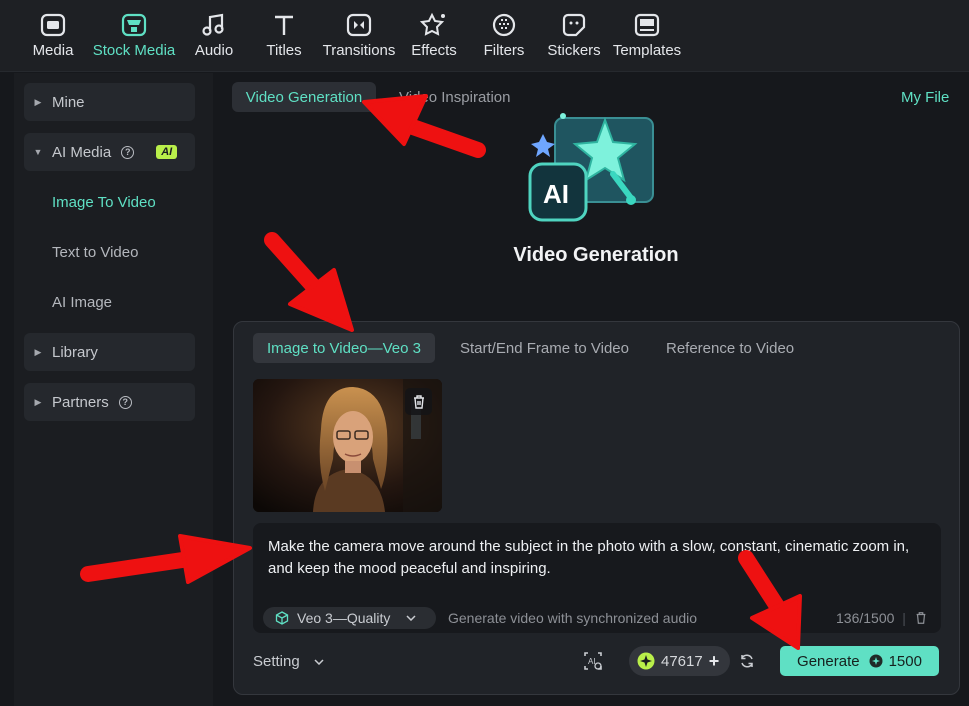 The image size is (969, 706). Describe the element at coordinates (647, 50) in the screenshot. I see `toolbar-templates-label: Templates` at that location.